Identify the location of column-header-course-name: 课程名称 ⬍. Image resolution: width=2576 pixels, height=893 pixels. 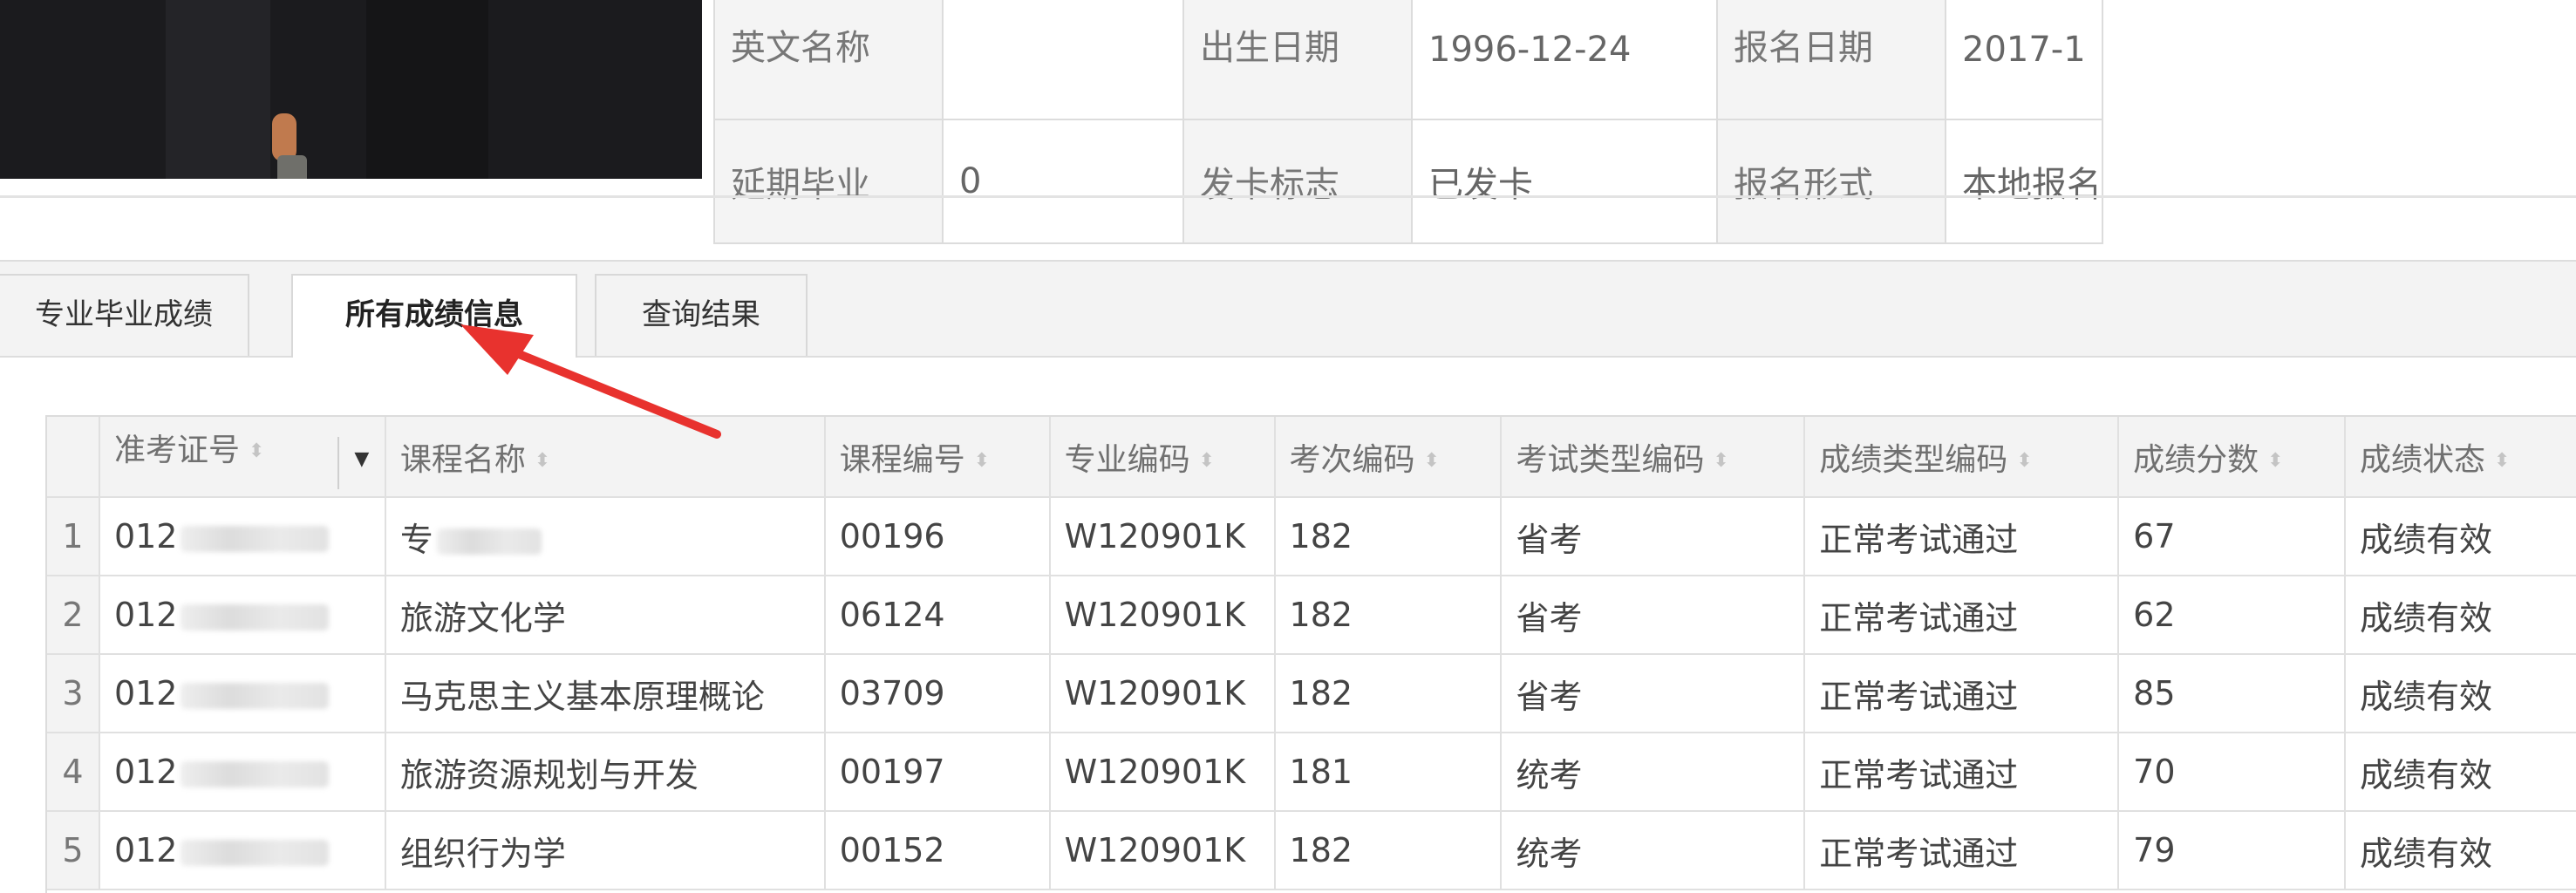
(605, 457).